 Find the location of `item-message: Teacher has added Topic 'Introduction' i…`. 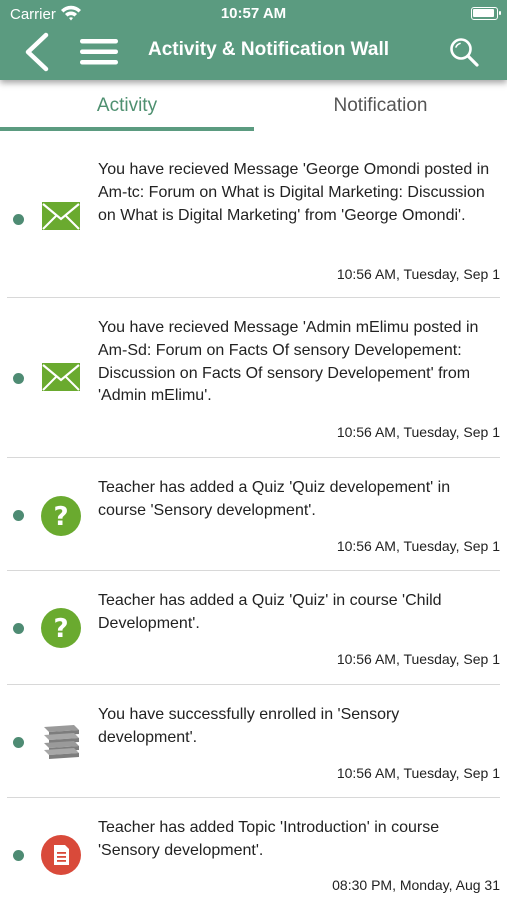

item-message: Teacher has added Topic 'Introduction' i… is located at coordinates (269, 839).